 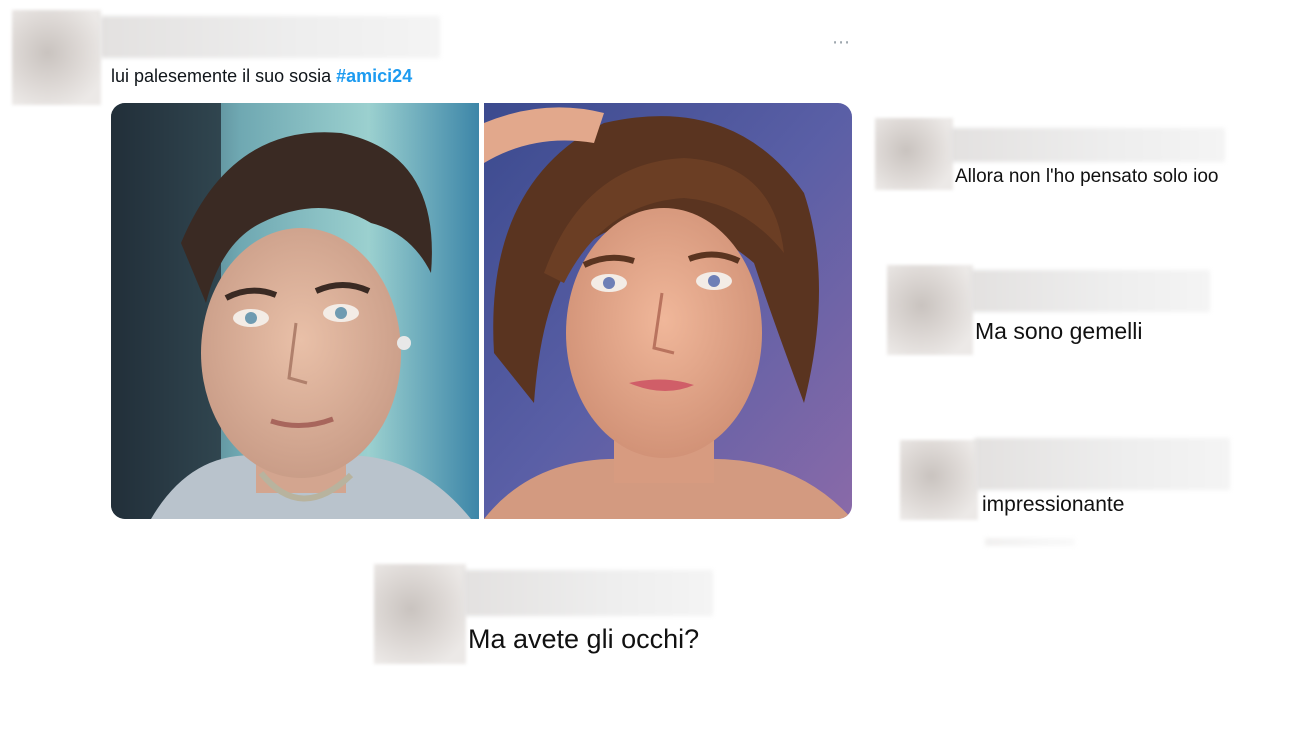 What do you see at coordinates (584, 639) in the screenshot?
I see `reply-text-4: Ma avete gli occhi?` at bounding box center [584, 639].